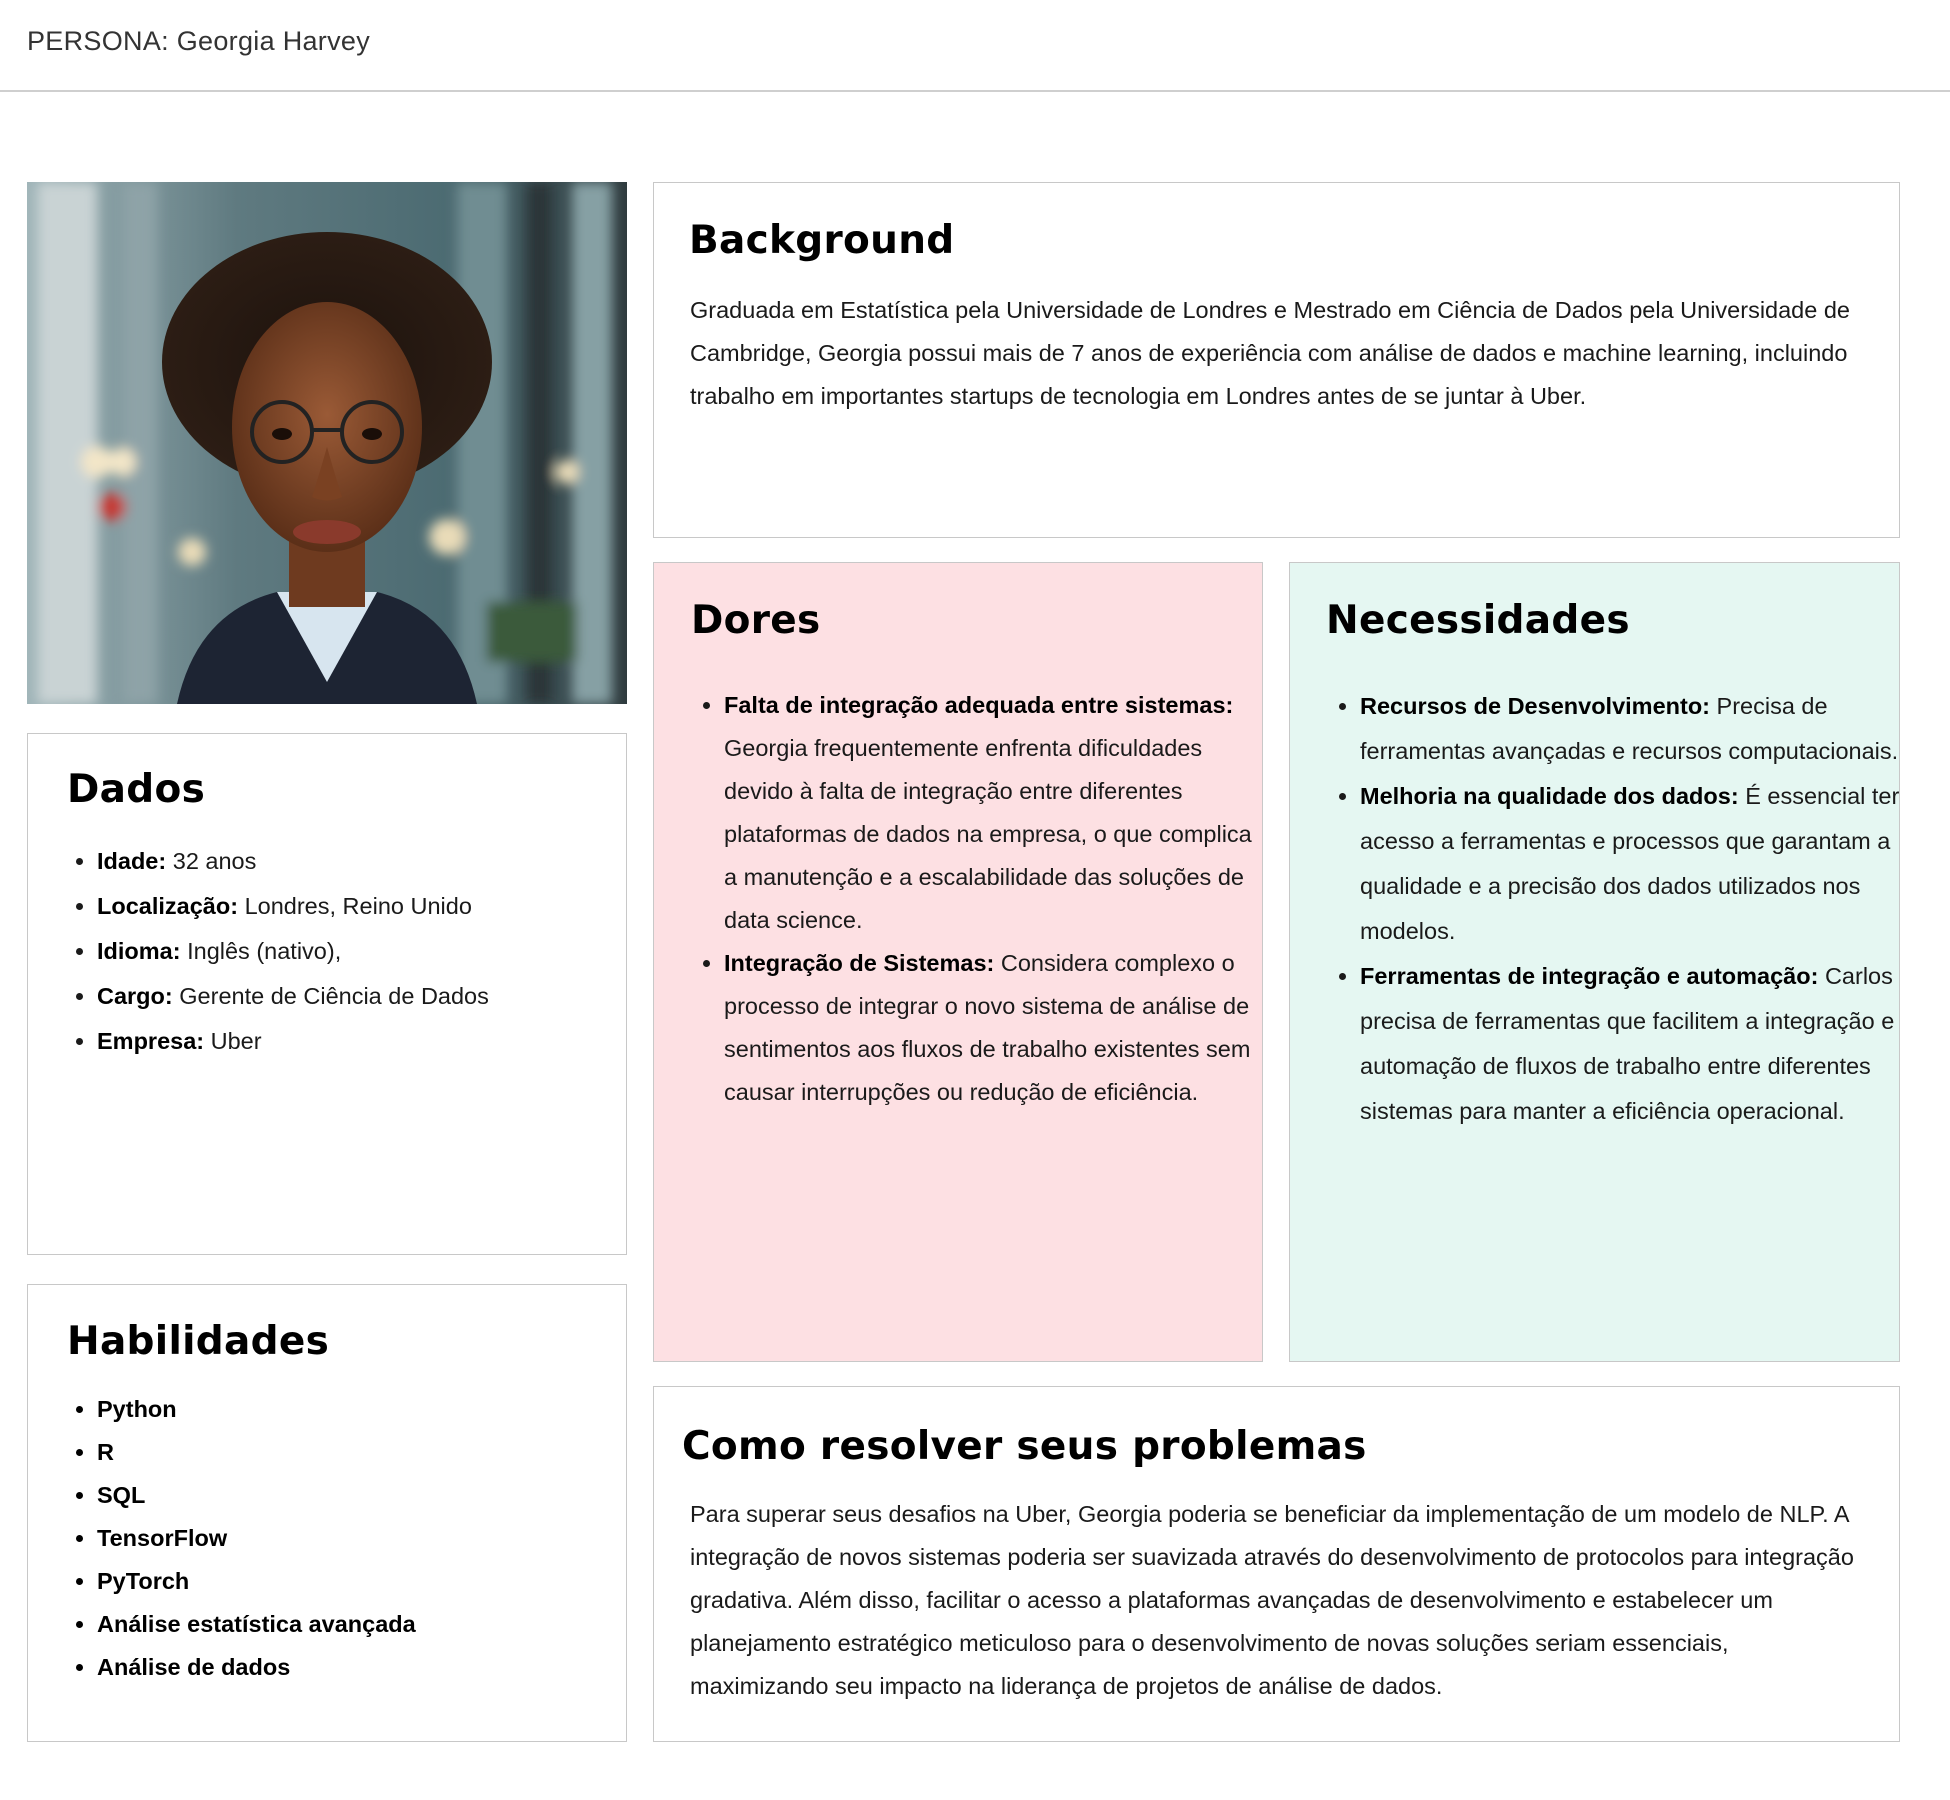  I want to click on item-value: Uber, so click(233, 1041).